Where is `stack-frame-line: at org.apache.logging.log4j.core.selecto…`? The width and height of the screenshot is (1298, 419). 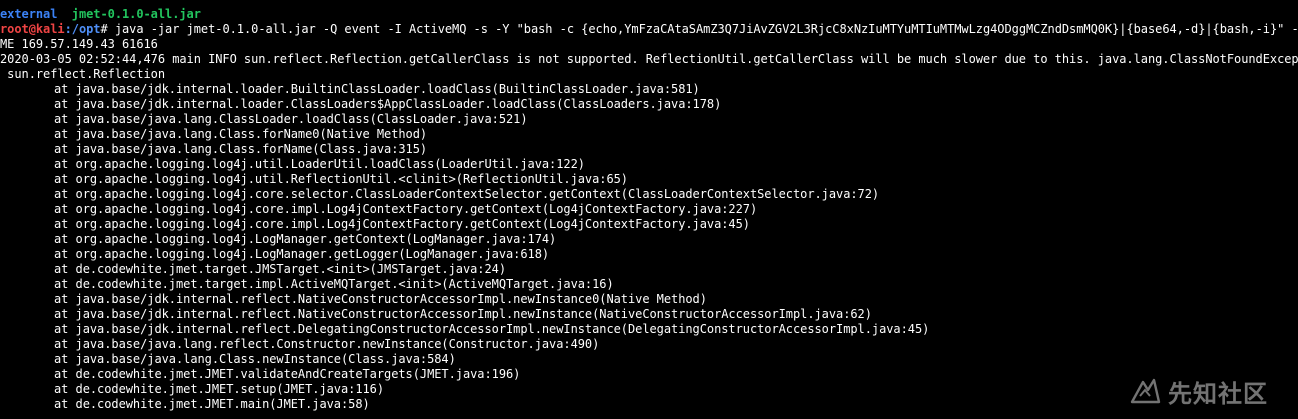
stack-frame-line: at org.apache.logging.log4j.core.selecto… is located at coordinates (649, 194).